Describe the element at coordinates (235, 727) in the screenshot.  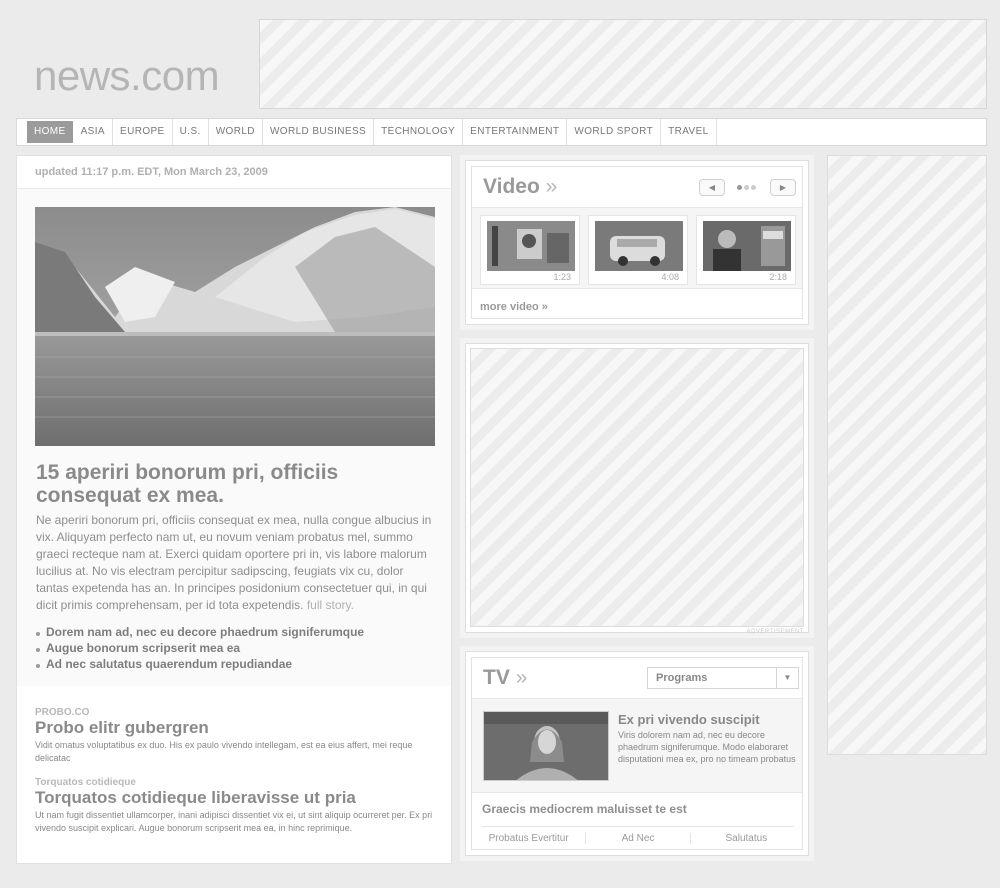
I see `story-title: Probo elitr gubergren` at that location.